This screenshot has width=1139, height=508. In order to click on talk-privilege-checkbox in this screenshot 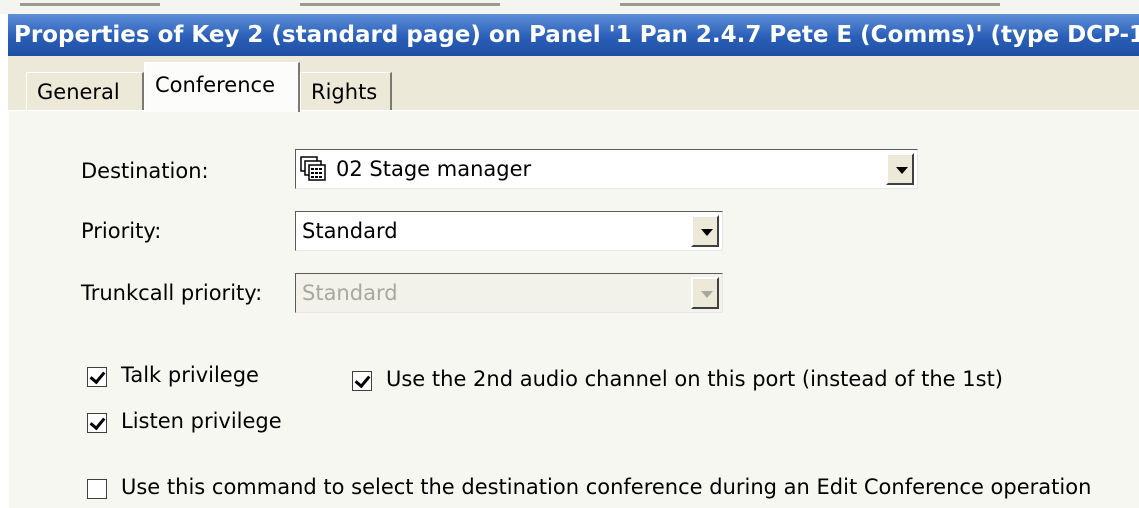, I will do `click(97, 377)`.